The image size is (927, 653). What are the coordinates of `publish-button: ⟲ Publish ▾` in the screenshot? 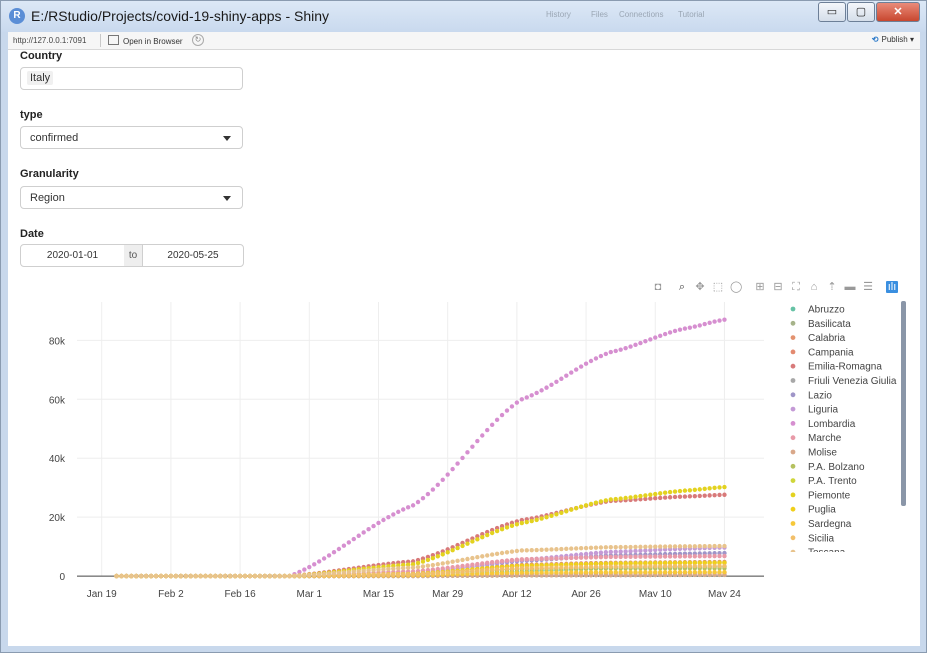 It's located at (893, 39).